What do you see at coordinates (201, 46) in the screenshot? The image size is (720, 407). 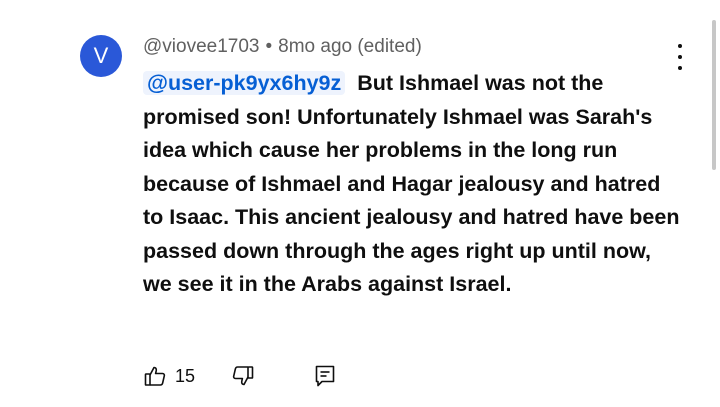 I see `author-name: @viovee1703` at bounding box center [201, 46].